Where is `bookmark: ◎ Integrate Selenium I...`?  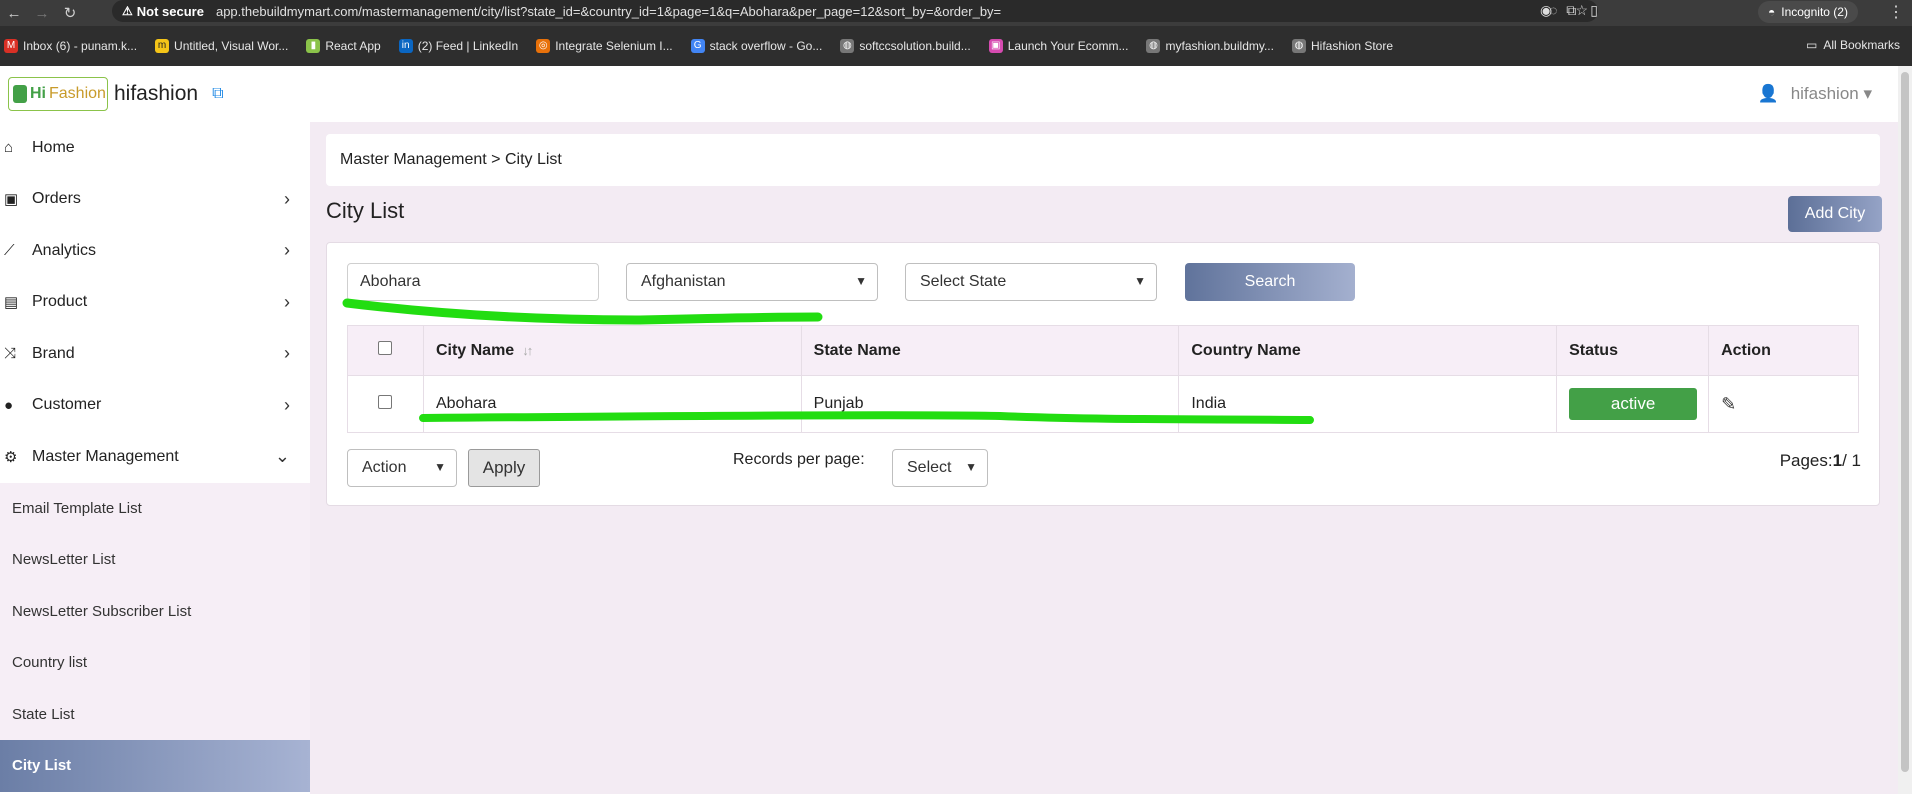 bookmark: ◎ Integrate Selenium I... is located at coordinates (604, 46).